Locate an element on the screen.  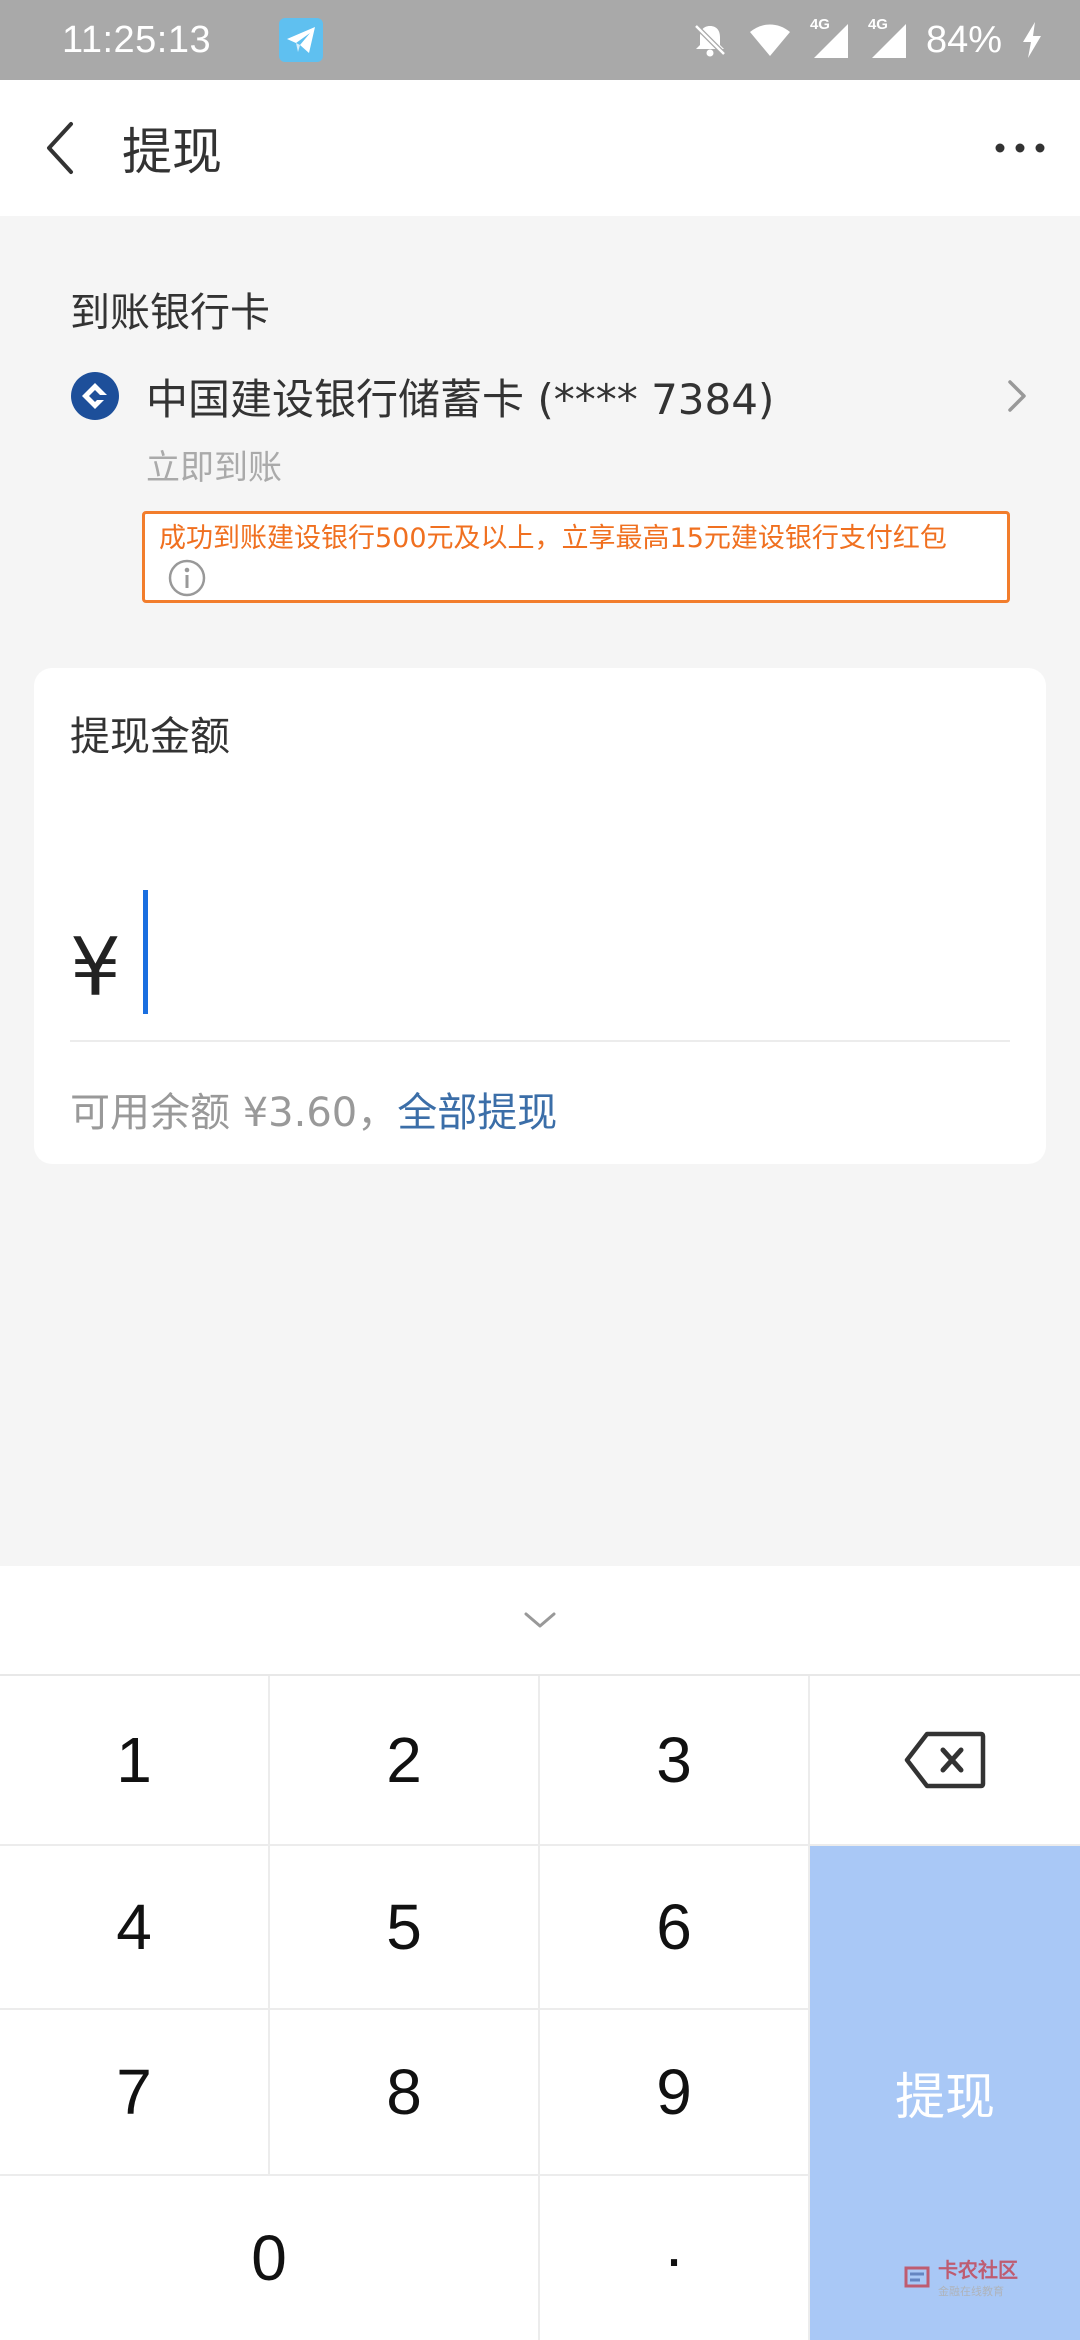
watermark: 卡农社区 金融在线教育 is located at coordinates (960, 2276).